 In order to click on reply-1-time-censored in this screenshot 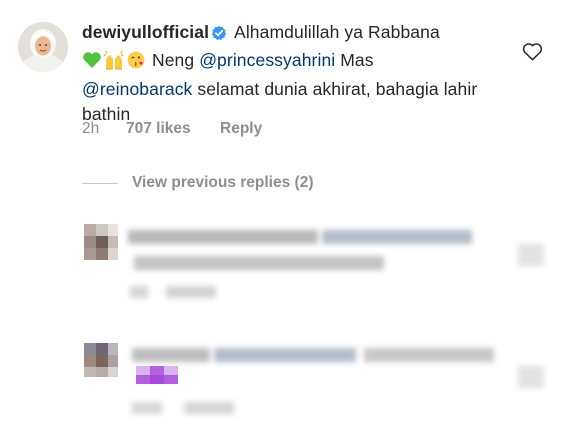, I will do `click(139, 292)`.